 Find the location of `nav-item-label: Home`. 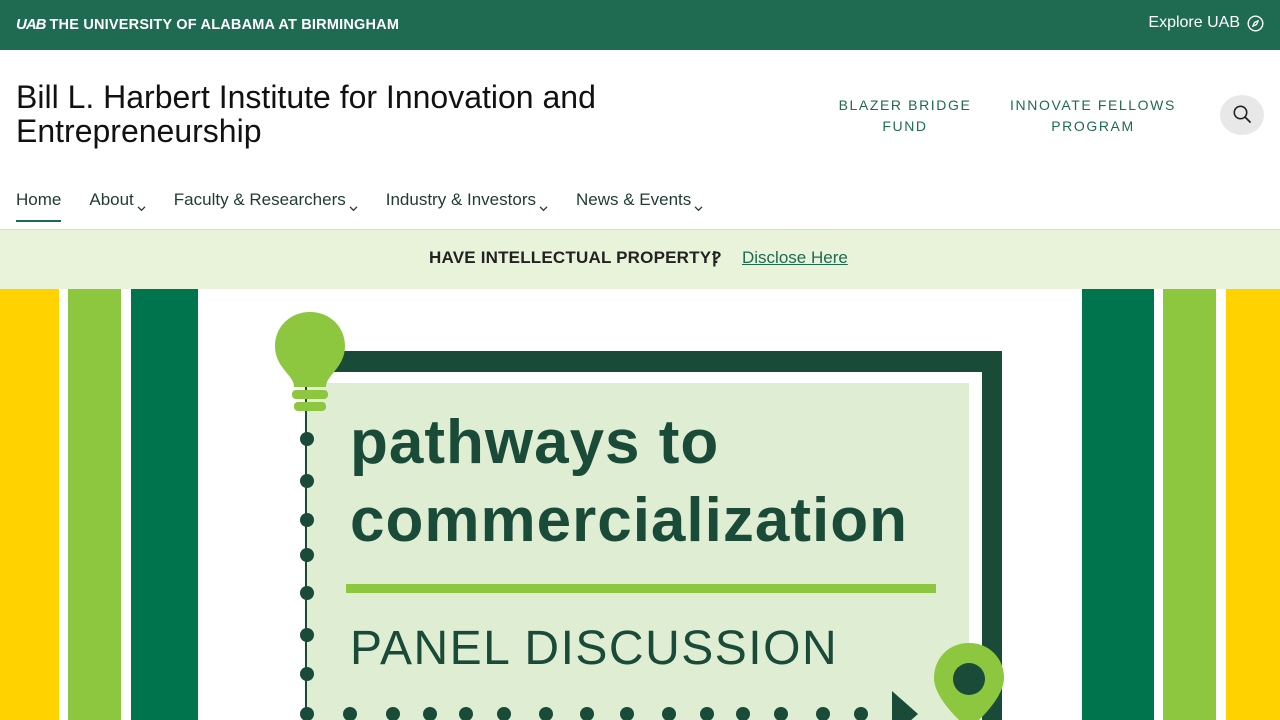

nav-item-label: Home is located at coordinates (39, 199).